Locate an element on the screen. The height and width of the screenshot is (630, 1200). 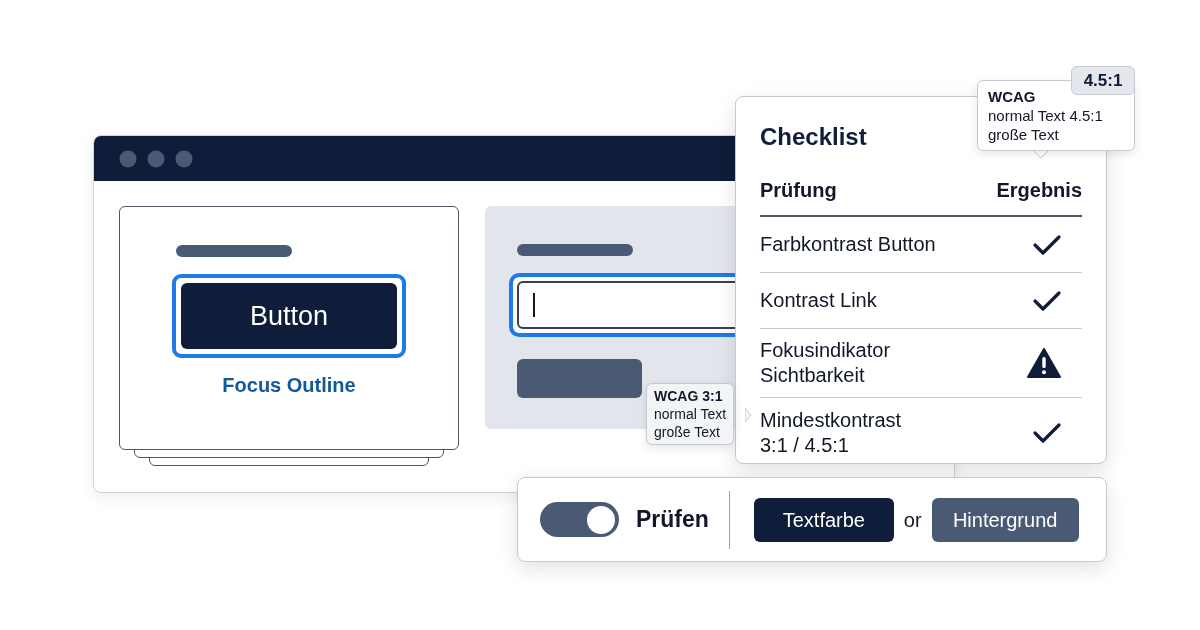
check-label: Fokusindikator Sichtbarkeit is located at coordinates (825, 363).